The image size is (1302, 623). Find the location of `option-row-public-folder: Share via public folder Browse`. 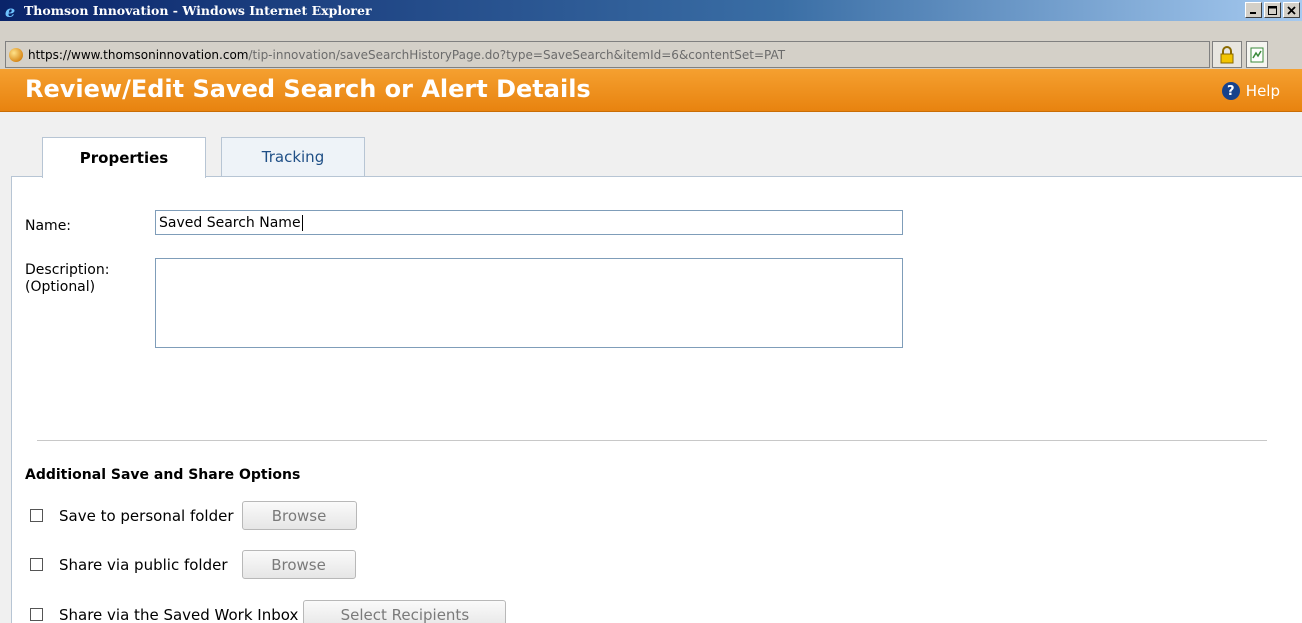

option-row-public-folder: Share via public folder Browse is located at coordinates (193, 564).